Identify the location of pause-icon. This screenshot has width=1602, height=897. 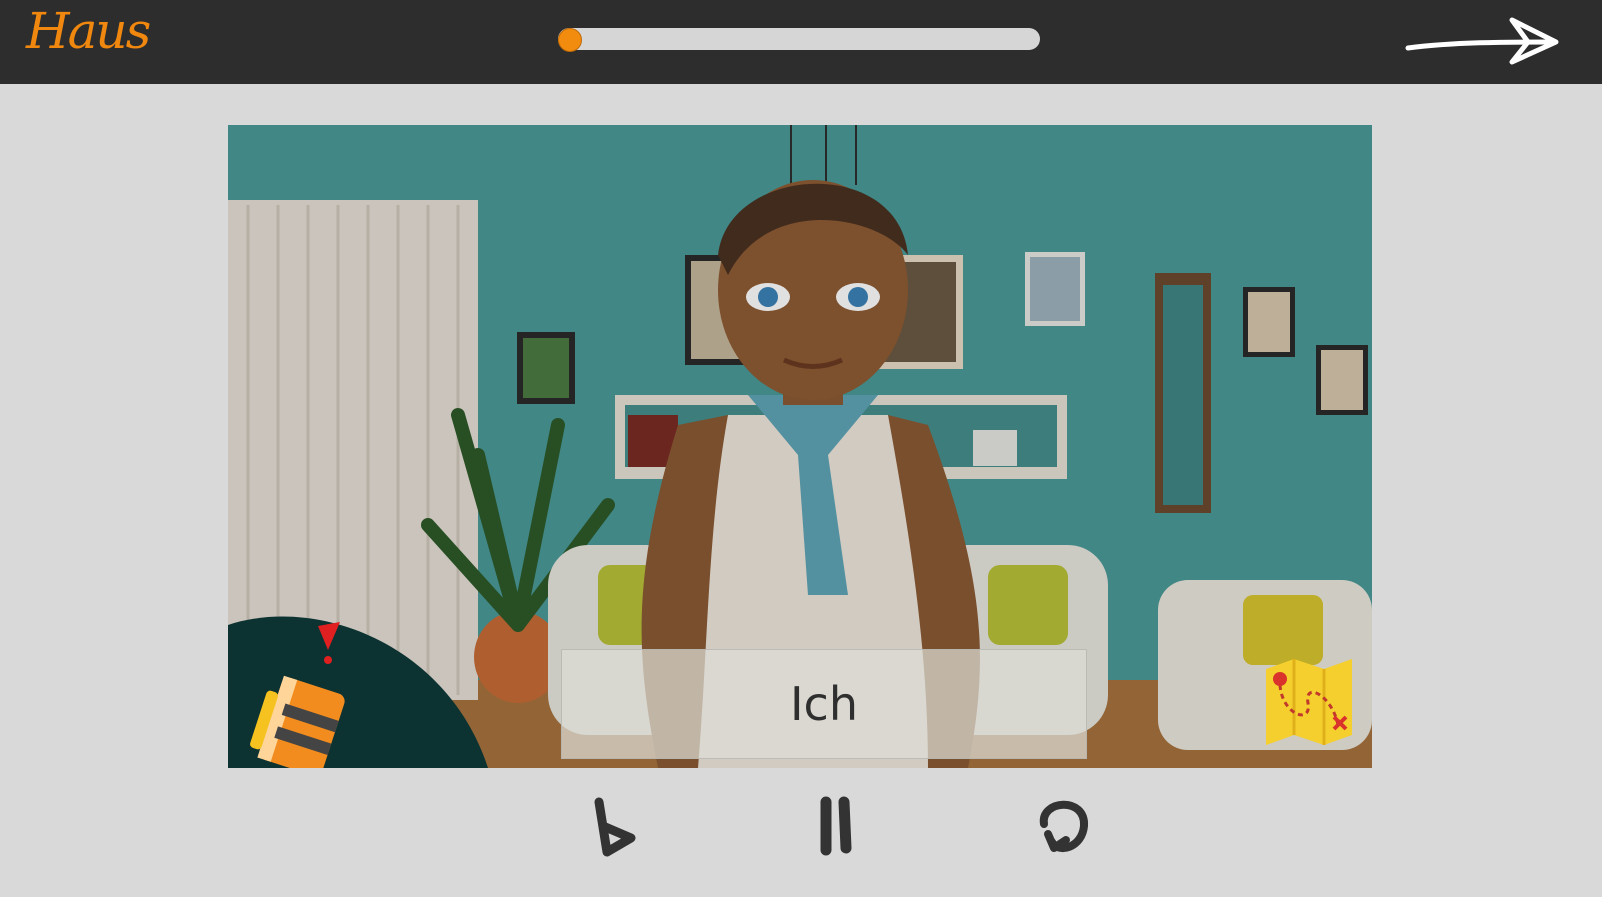
(839, 830).